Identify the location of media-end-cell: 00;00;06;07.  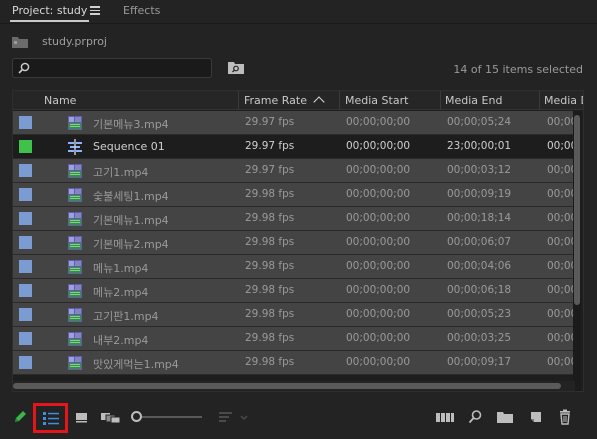
(479, 242).